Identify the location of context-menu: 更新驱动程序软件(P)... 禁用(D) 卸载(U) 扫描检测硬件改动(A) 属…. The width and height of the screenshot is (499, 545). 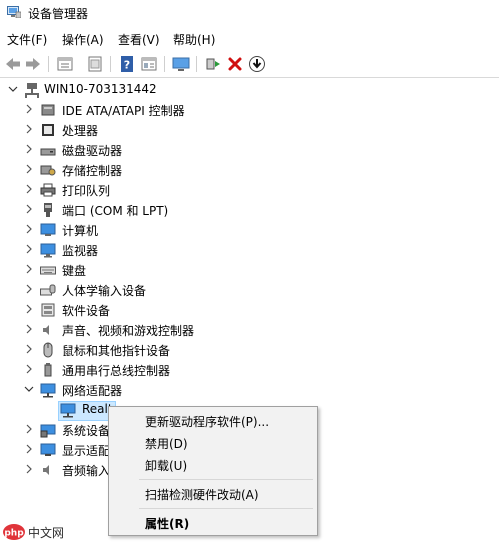
(213, 471).